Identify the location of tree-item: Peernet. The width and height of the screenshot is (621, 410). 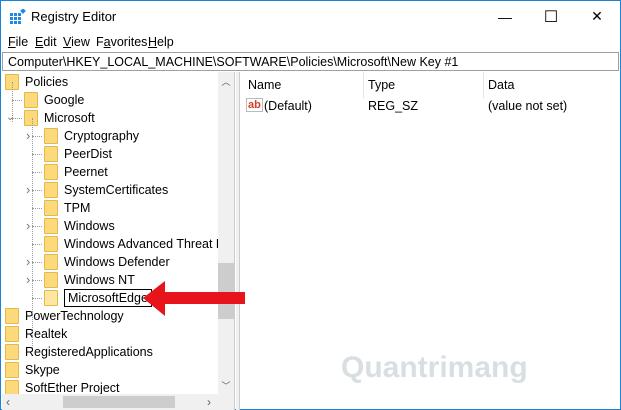
(76, 172).